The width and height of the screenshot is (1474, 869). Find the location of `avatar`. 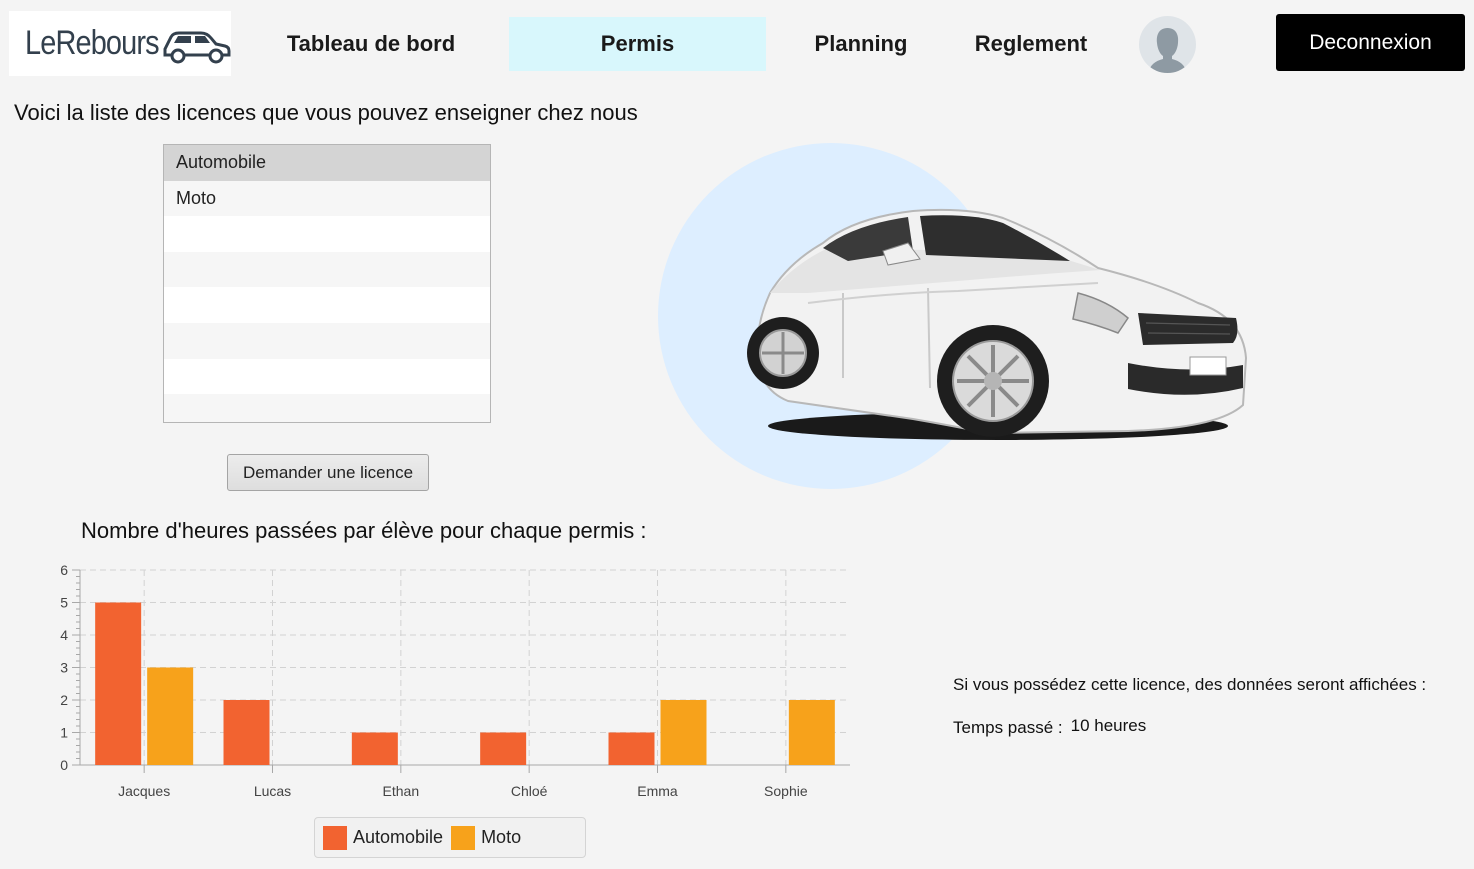

avatar is located at coordinates (1167, 44).